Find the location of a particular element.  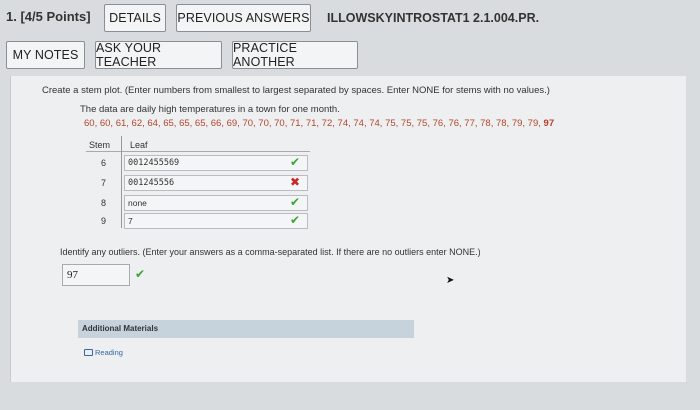

ask-teacher-button: ASK YOUR TEACHER is located at coordinates (158, 55).